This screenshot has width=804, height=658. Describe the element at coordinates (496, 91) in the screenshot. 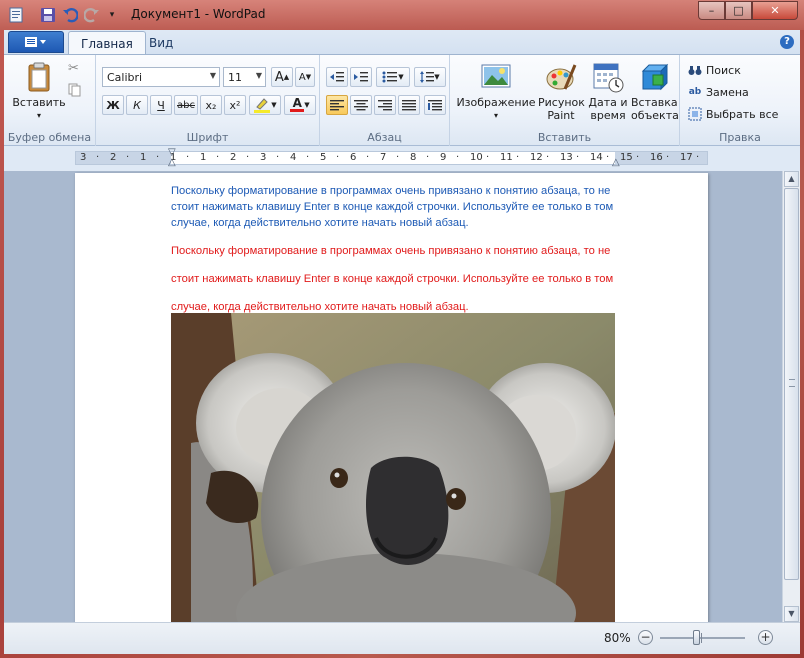

I see `insert-picture-button: Изображение ▾` at that location.